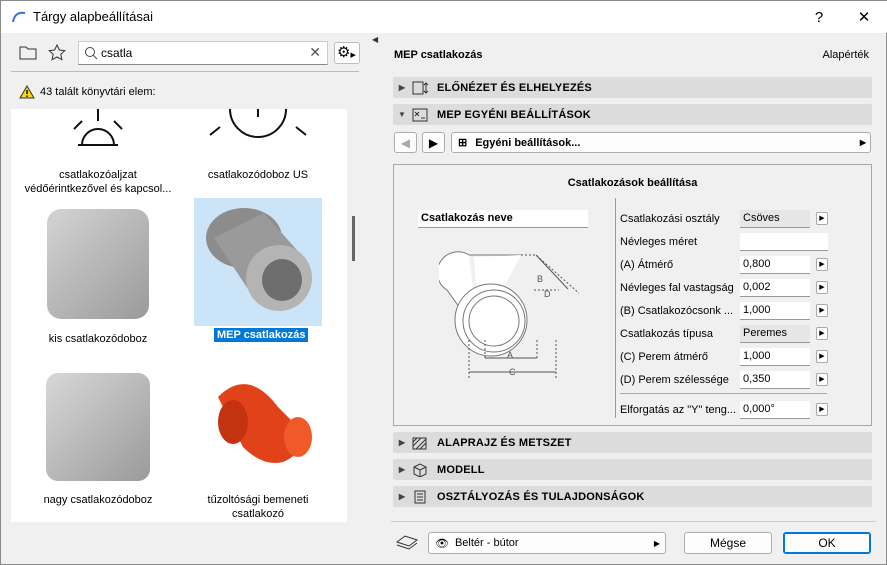 The width and height of the screenshot is (887, 565). What do you see at coordinates (261, 335) in the screenshot?
I see `item-label: MEP csatlakozás` at bounding box center [261, 335].